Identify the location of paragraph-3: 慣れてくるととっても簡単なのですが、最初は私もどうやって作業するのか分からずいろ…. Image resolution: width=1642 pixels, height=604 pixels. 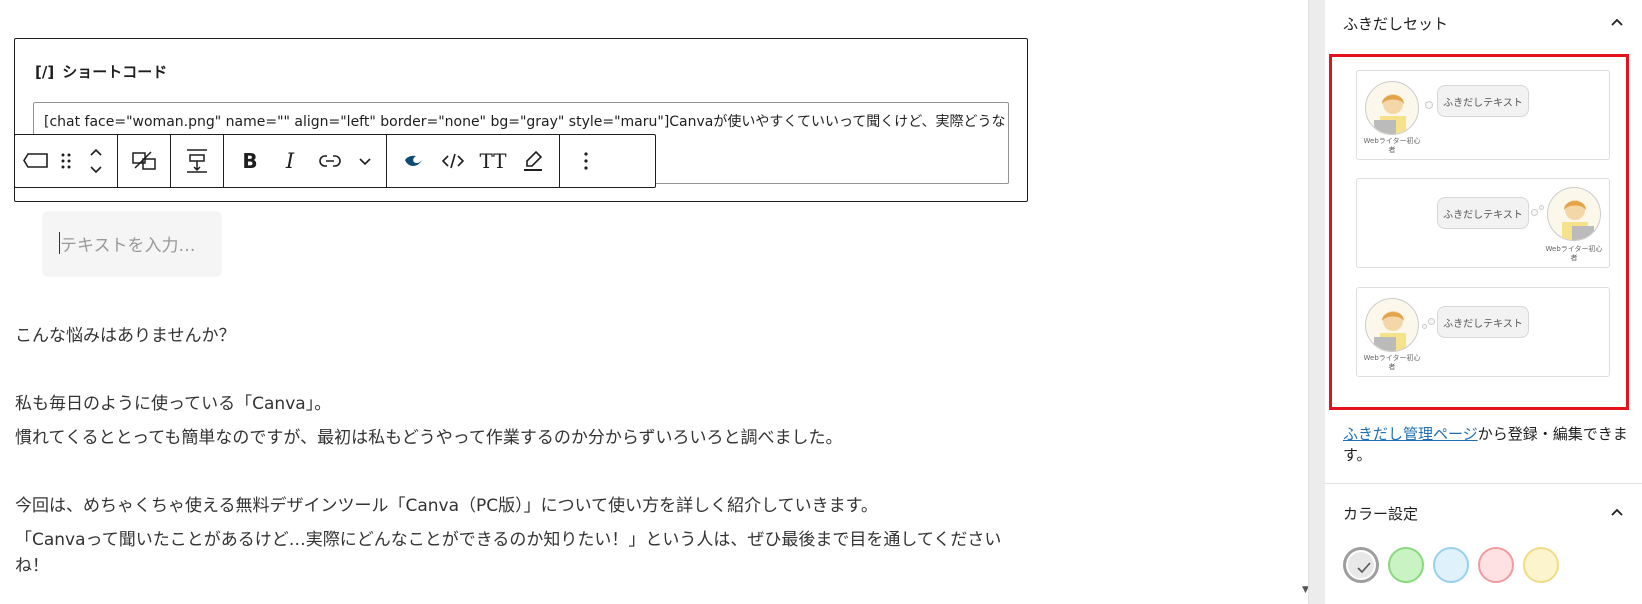
(429, 438).